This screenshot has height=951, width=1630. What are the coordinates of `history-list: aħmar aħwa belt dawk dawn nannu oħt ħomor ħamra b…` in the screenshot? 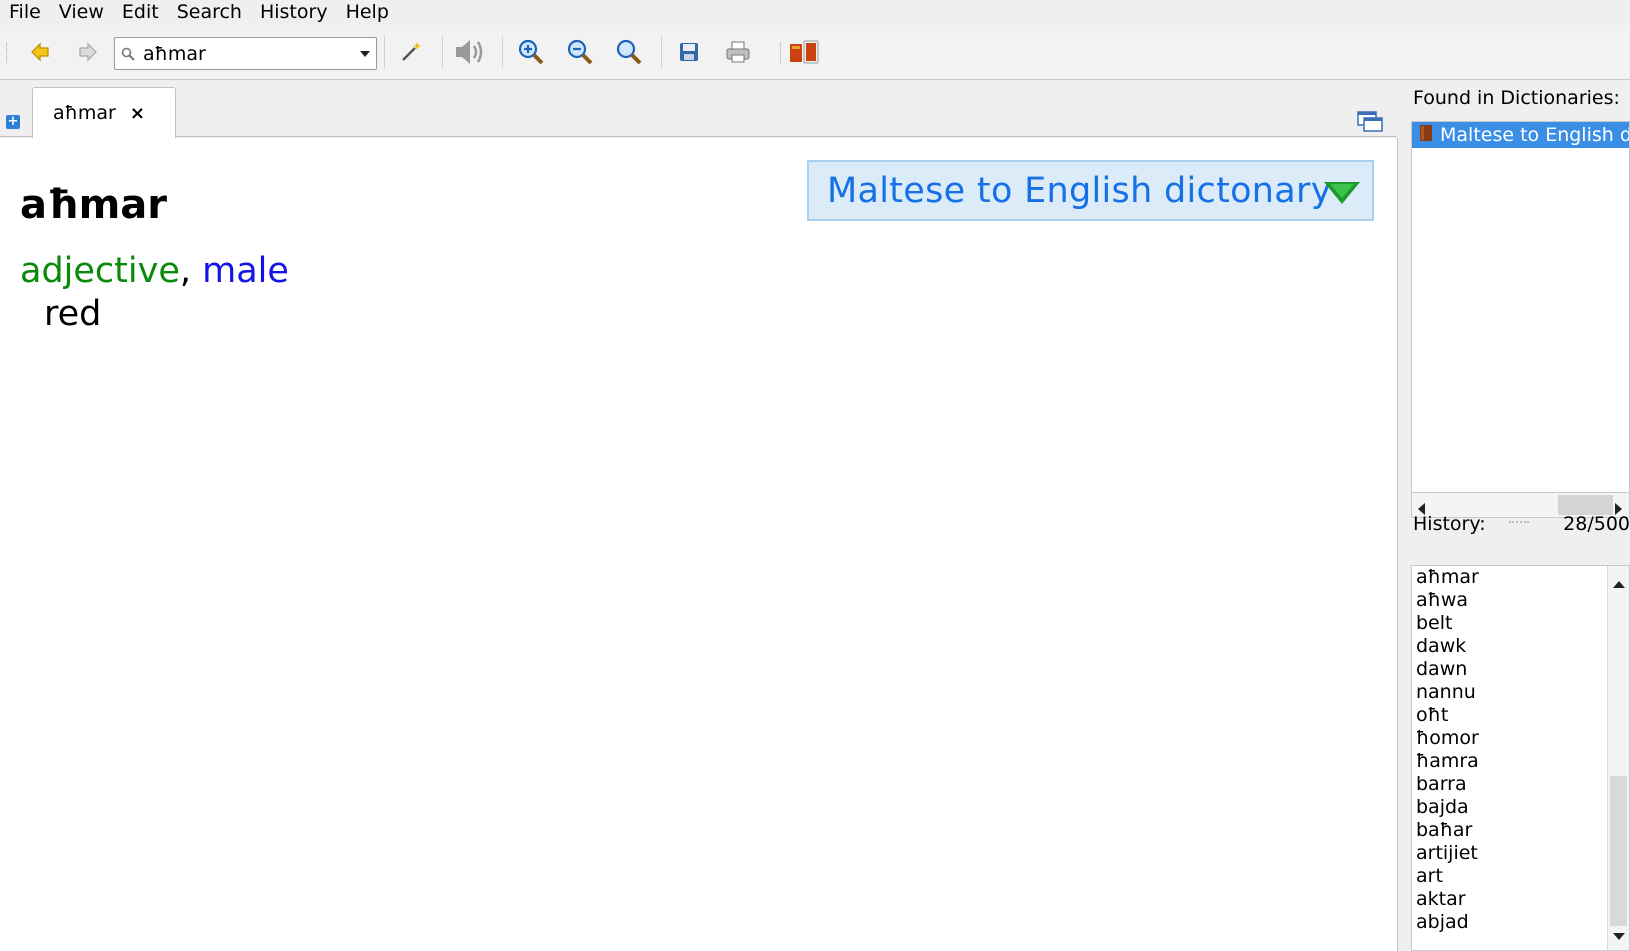 It's located at (1520, 758).